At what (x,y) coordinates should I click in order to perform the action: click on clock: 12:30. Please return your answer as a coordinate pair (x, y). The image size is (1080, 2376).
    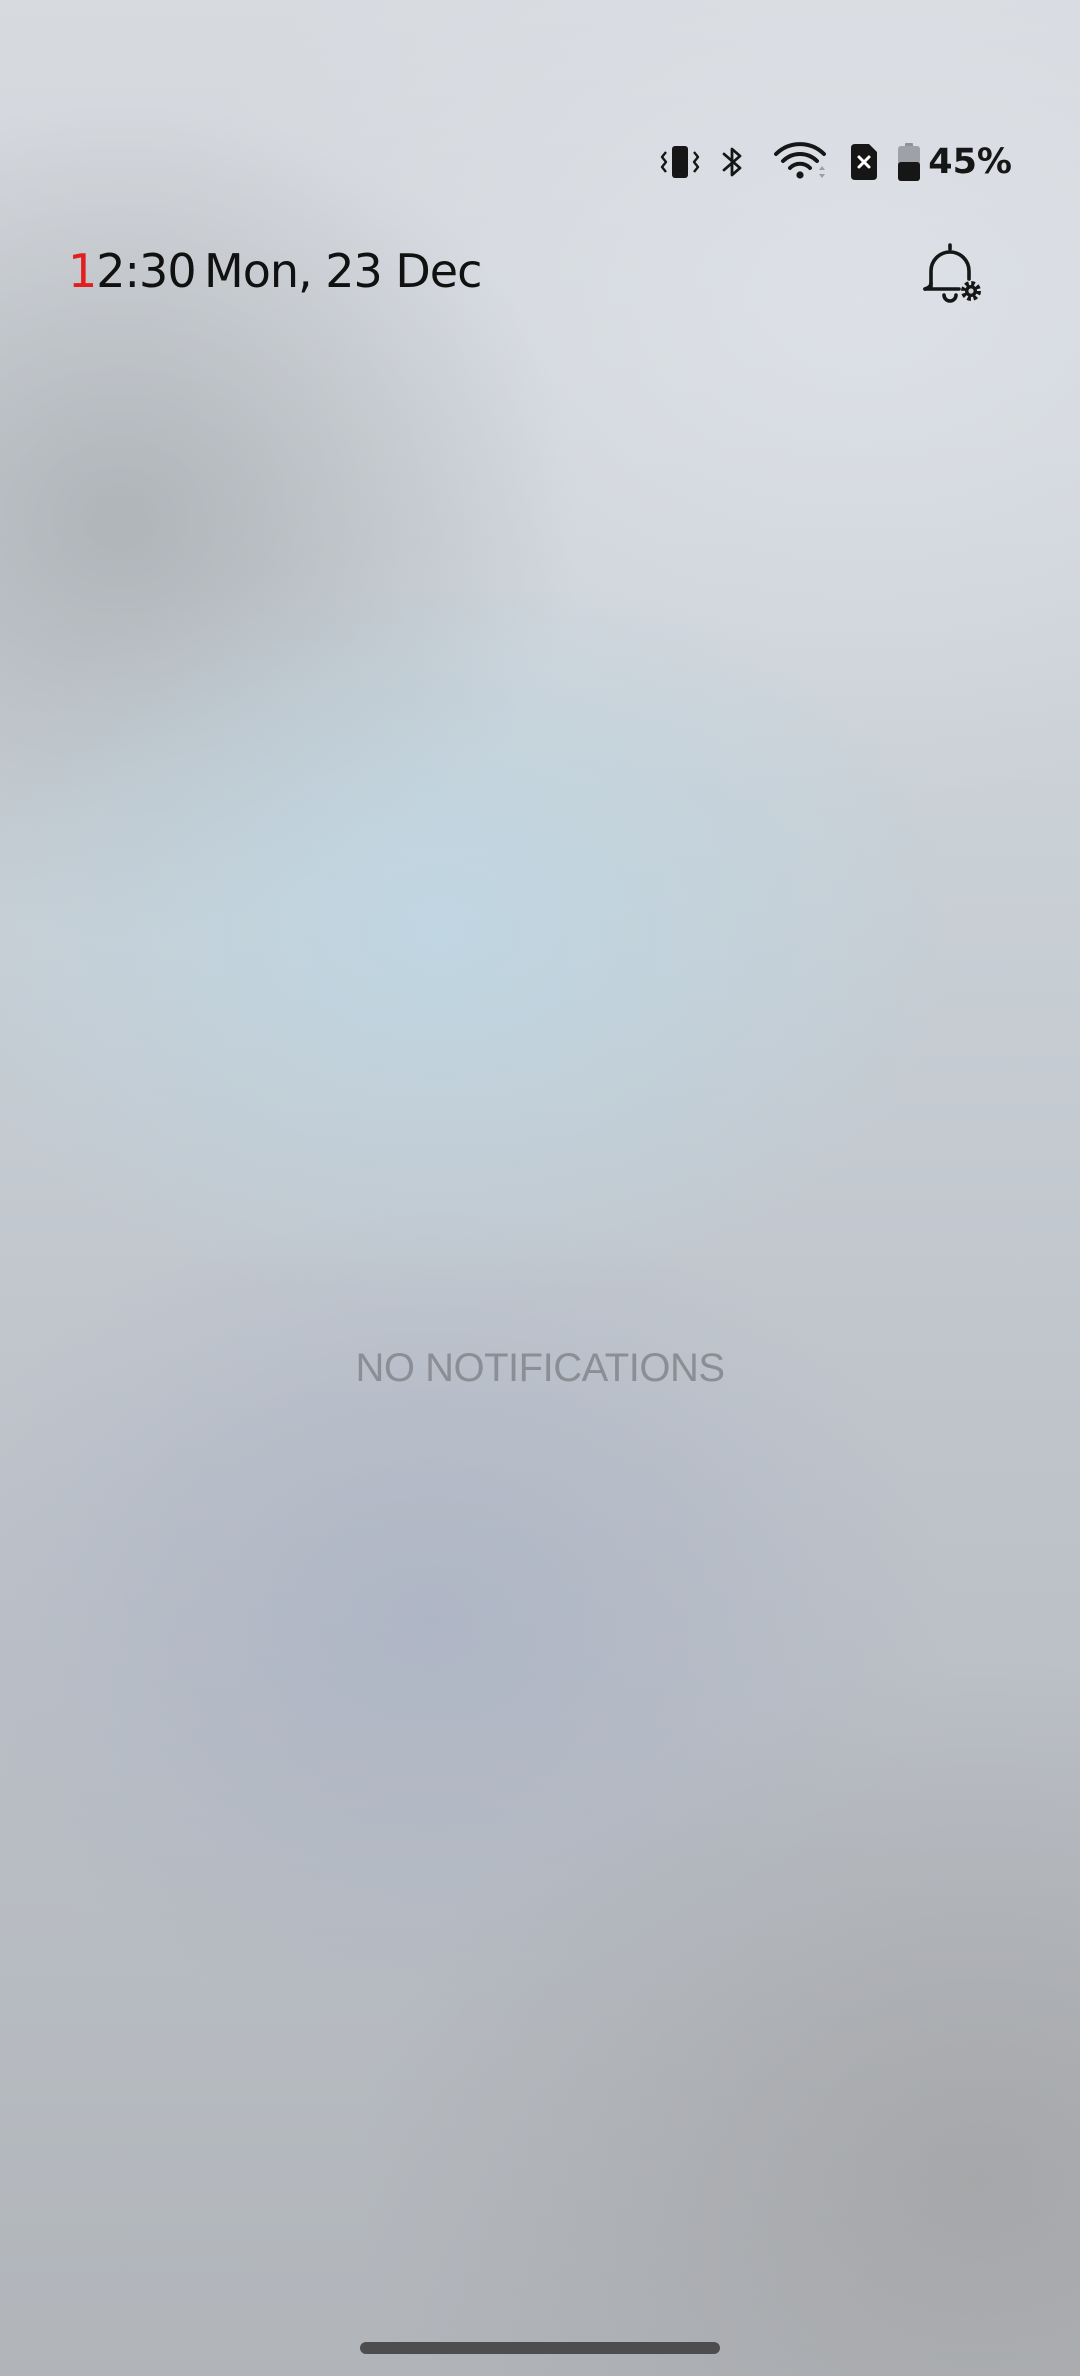
    Looking at the image, I should click on (132, 271).